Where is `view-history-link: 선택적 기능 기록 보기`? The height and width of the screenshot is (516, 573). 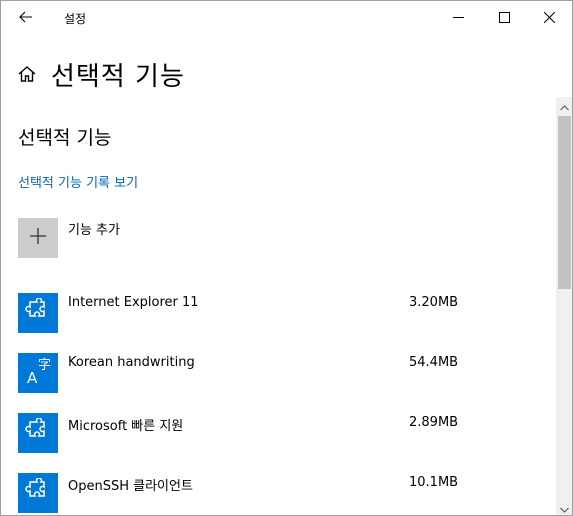 view-history-link: 선택적 기능 기록 보기 is located at coordinates (78, 181).